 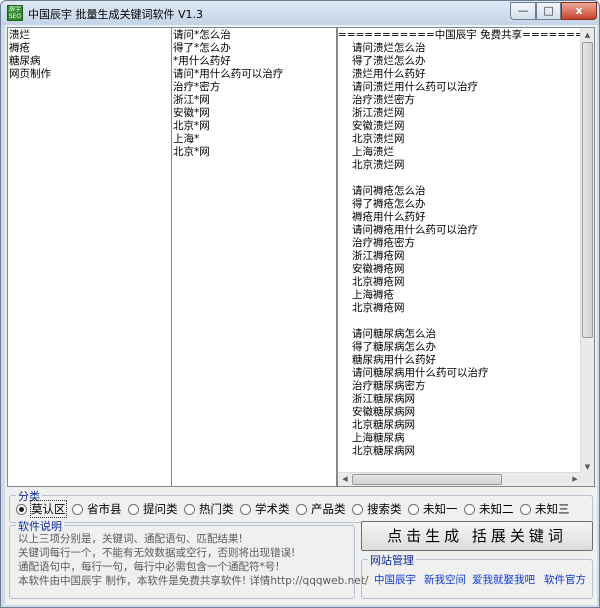 I want to click on results-line: 请问褥疮用什么药可以治疗, so click(x=415, y=230).